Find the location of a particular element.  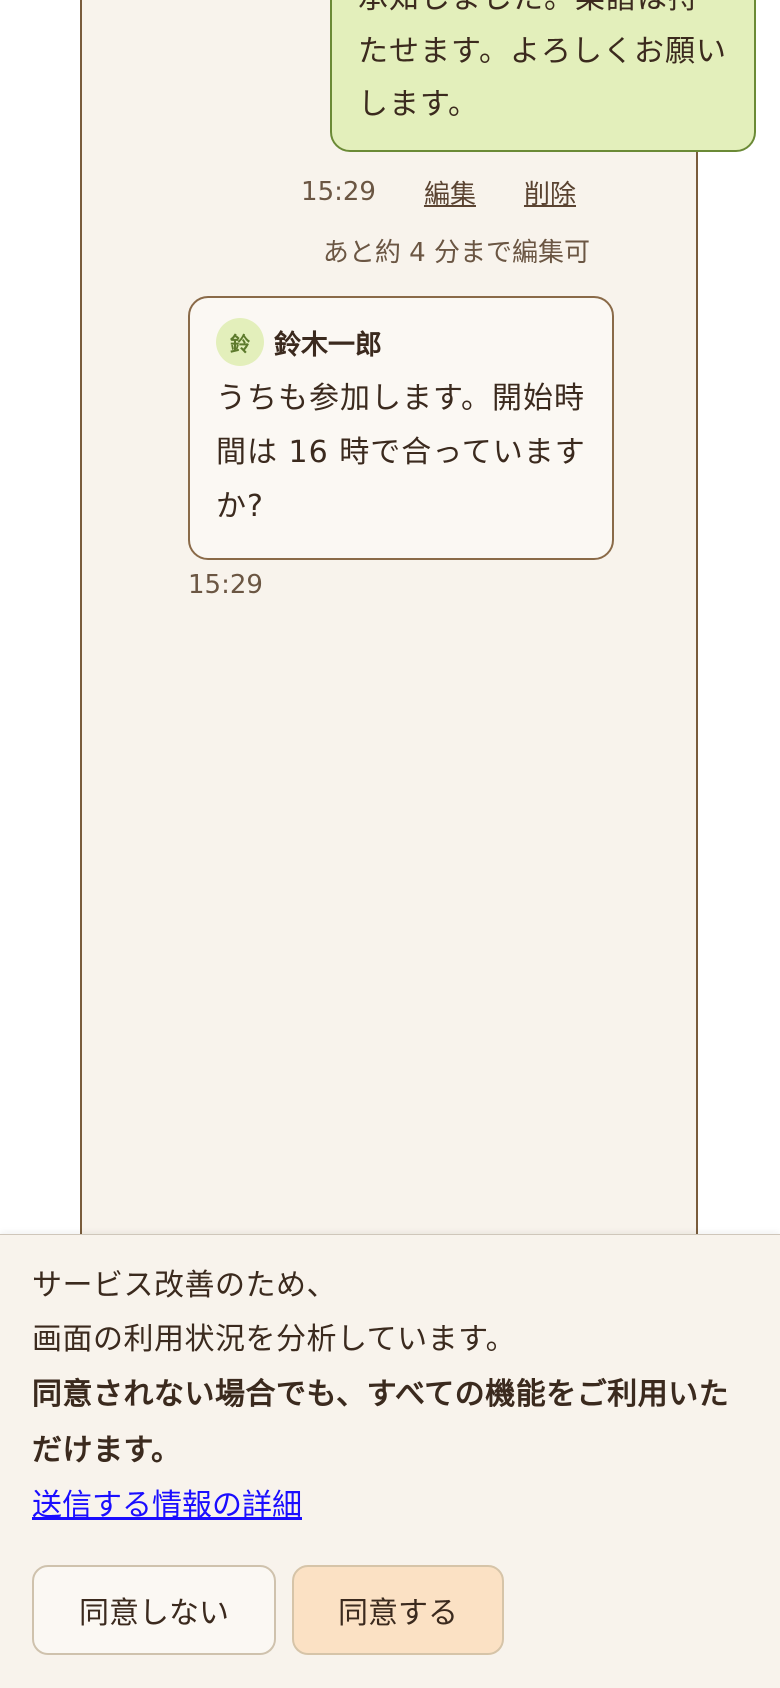

own-message-meta: 15:29 編集 削除 is located at coordinates (438, 192).